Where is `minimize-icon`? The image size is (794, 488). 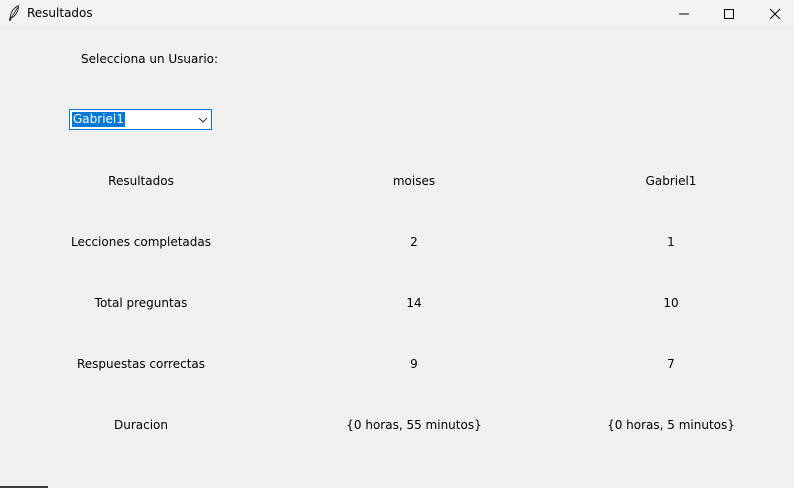
minimize-icon is located at coordinates (684, 14).